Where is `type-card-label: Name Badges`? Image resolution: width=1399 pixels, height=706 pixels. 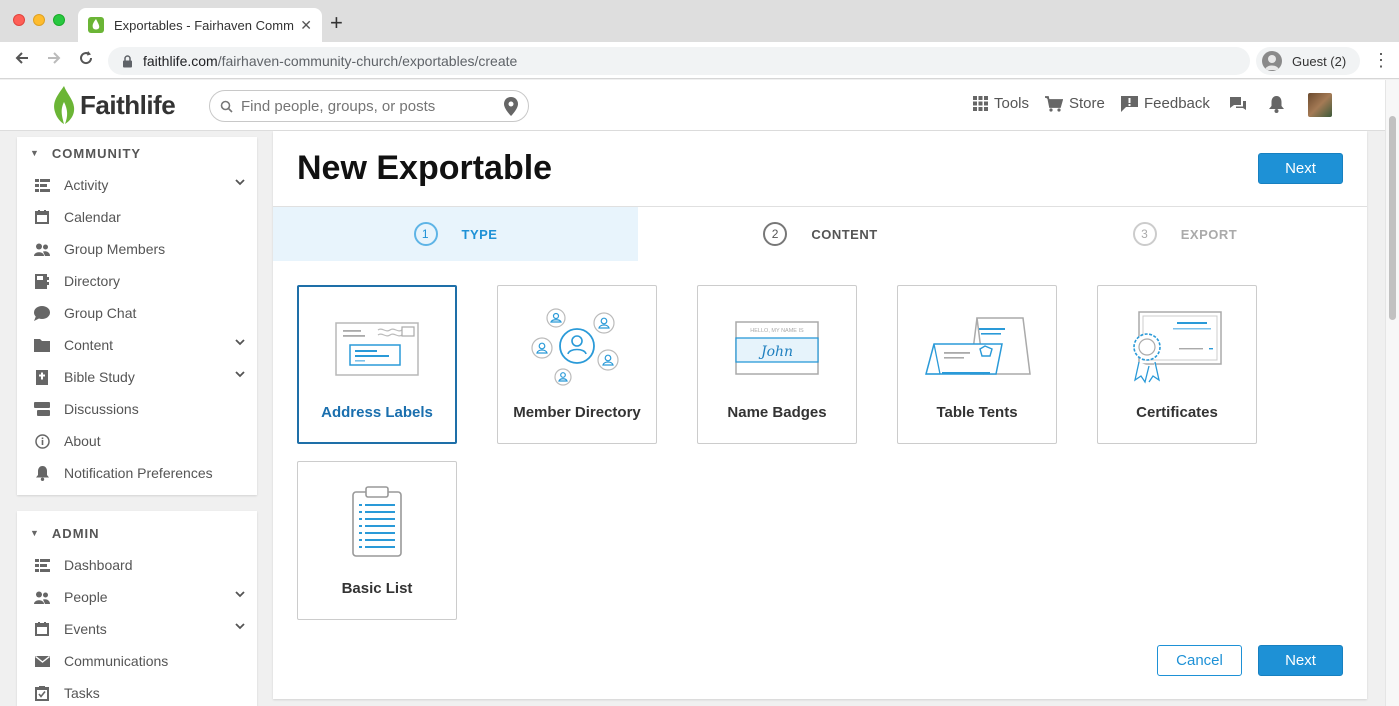 type-card-label: Name Badges is located at coordinates (777, 412).